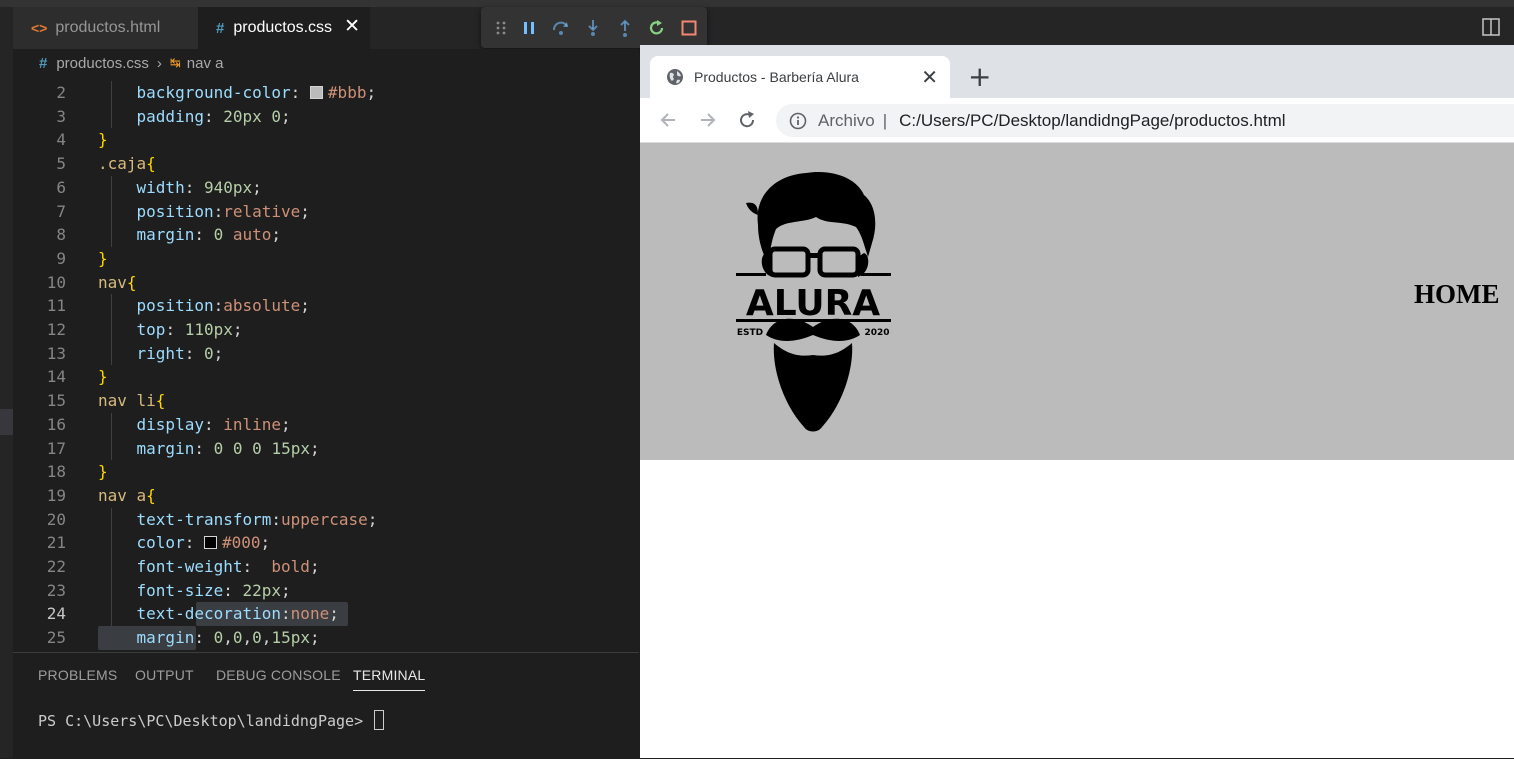 The height and width of the screenshot is (759, 1514). What do you see at coordinates (205, 721) in the screenshot?
I see `terminal-prompt: PS C:\Users\PC\Desktop\landidngPage>` at bounding box center [205, 721].